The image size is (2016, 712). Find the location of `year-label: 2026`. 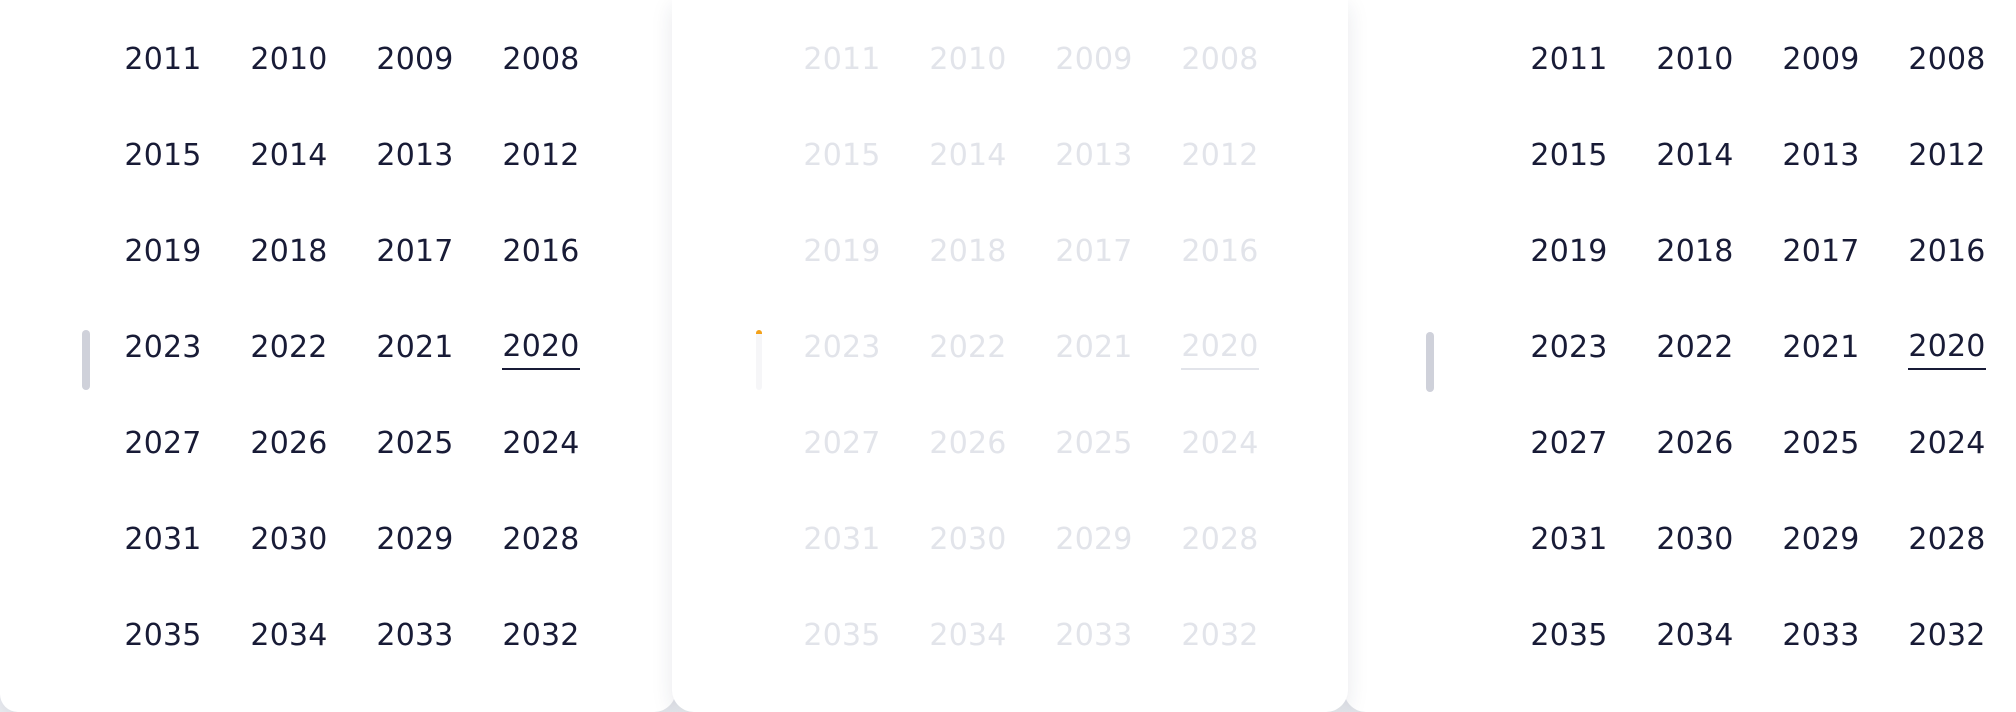

year-label: 2026 is located at coordinates (289, 443).